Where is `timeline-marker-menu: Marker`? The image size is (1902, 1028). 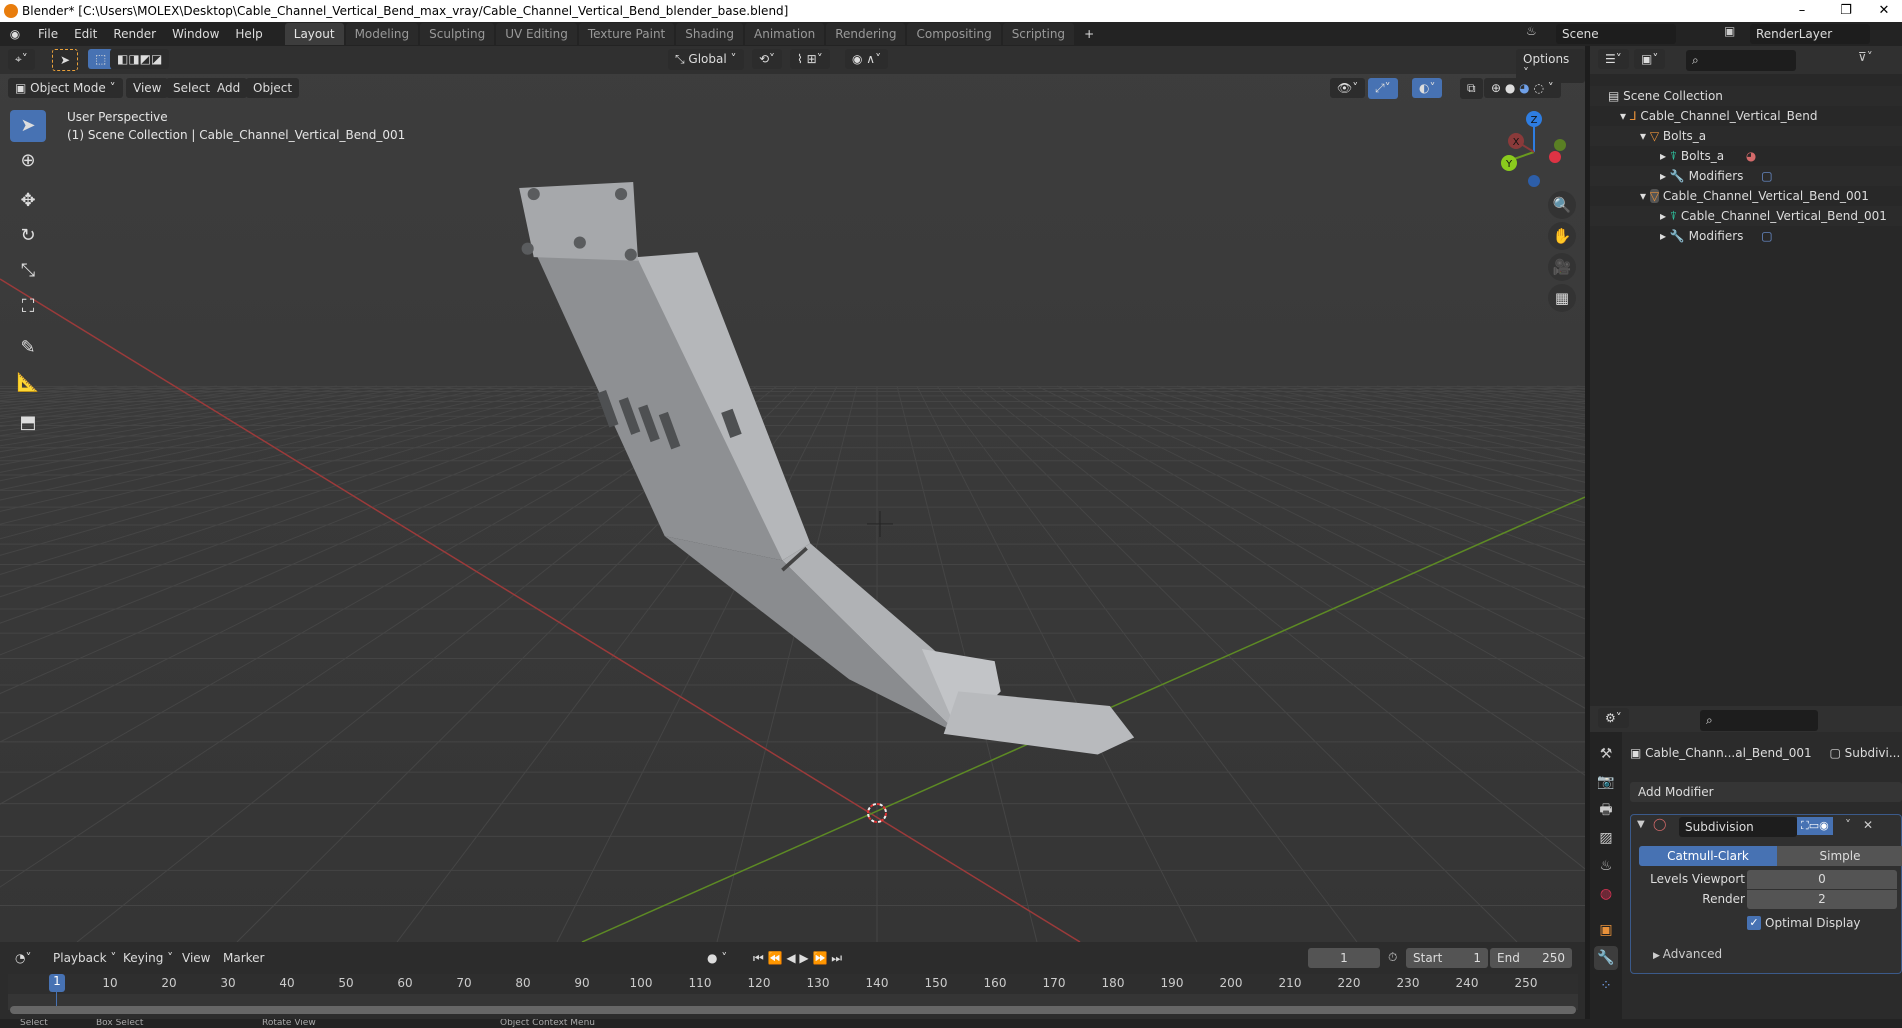 timeline-marker-menu: Marker is located at coordinates (243, 958).